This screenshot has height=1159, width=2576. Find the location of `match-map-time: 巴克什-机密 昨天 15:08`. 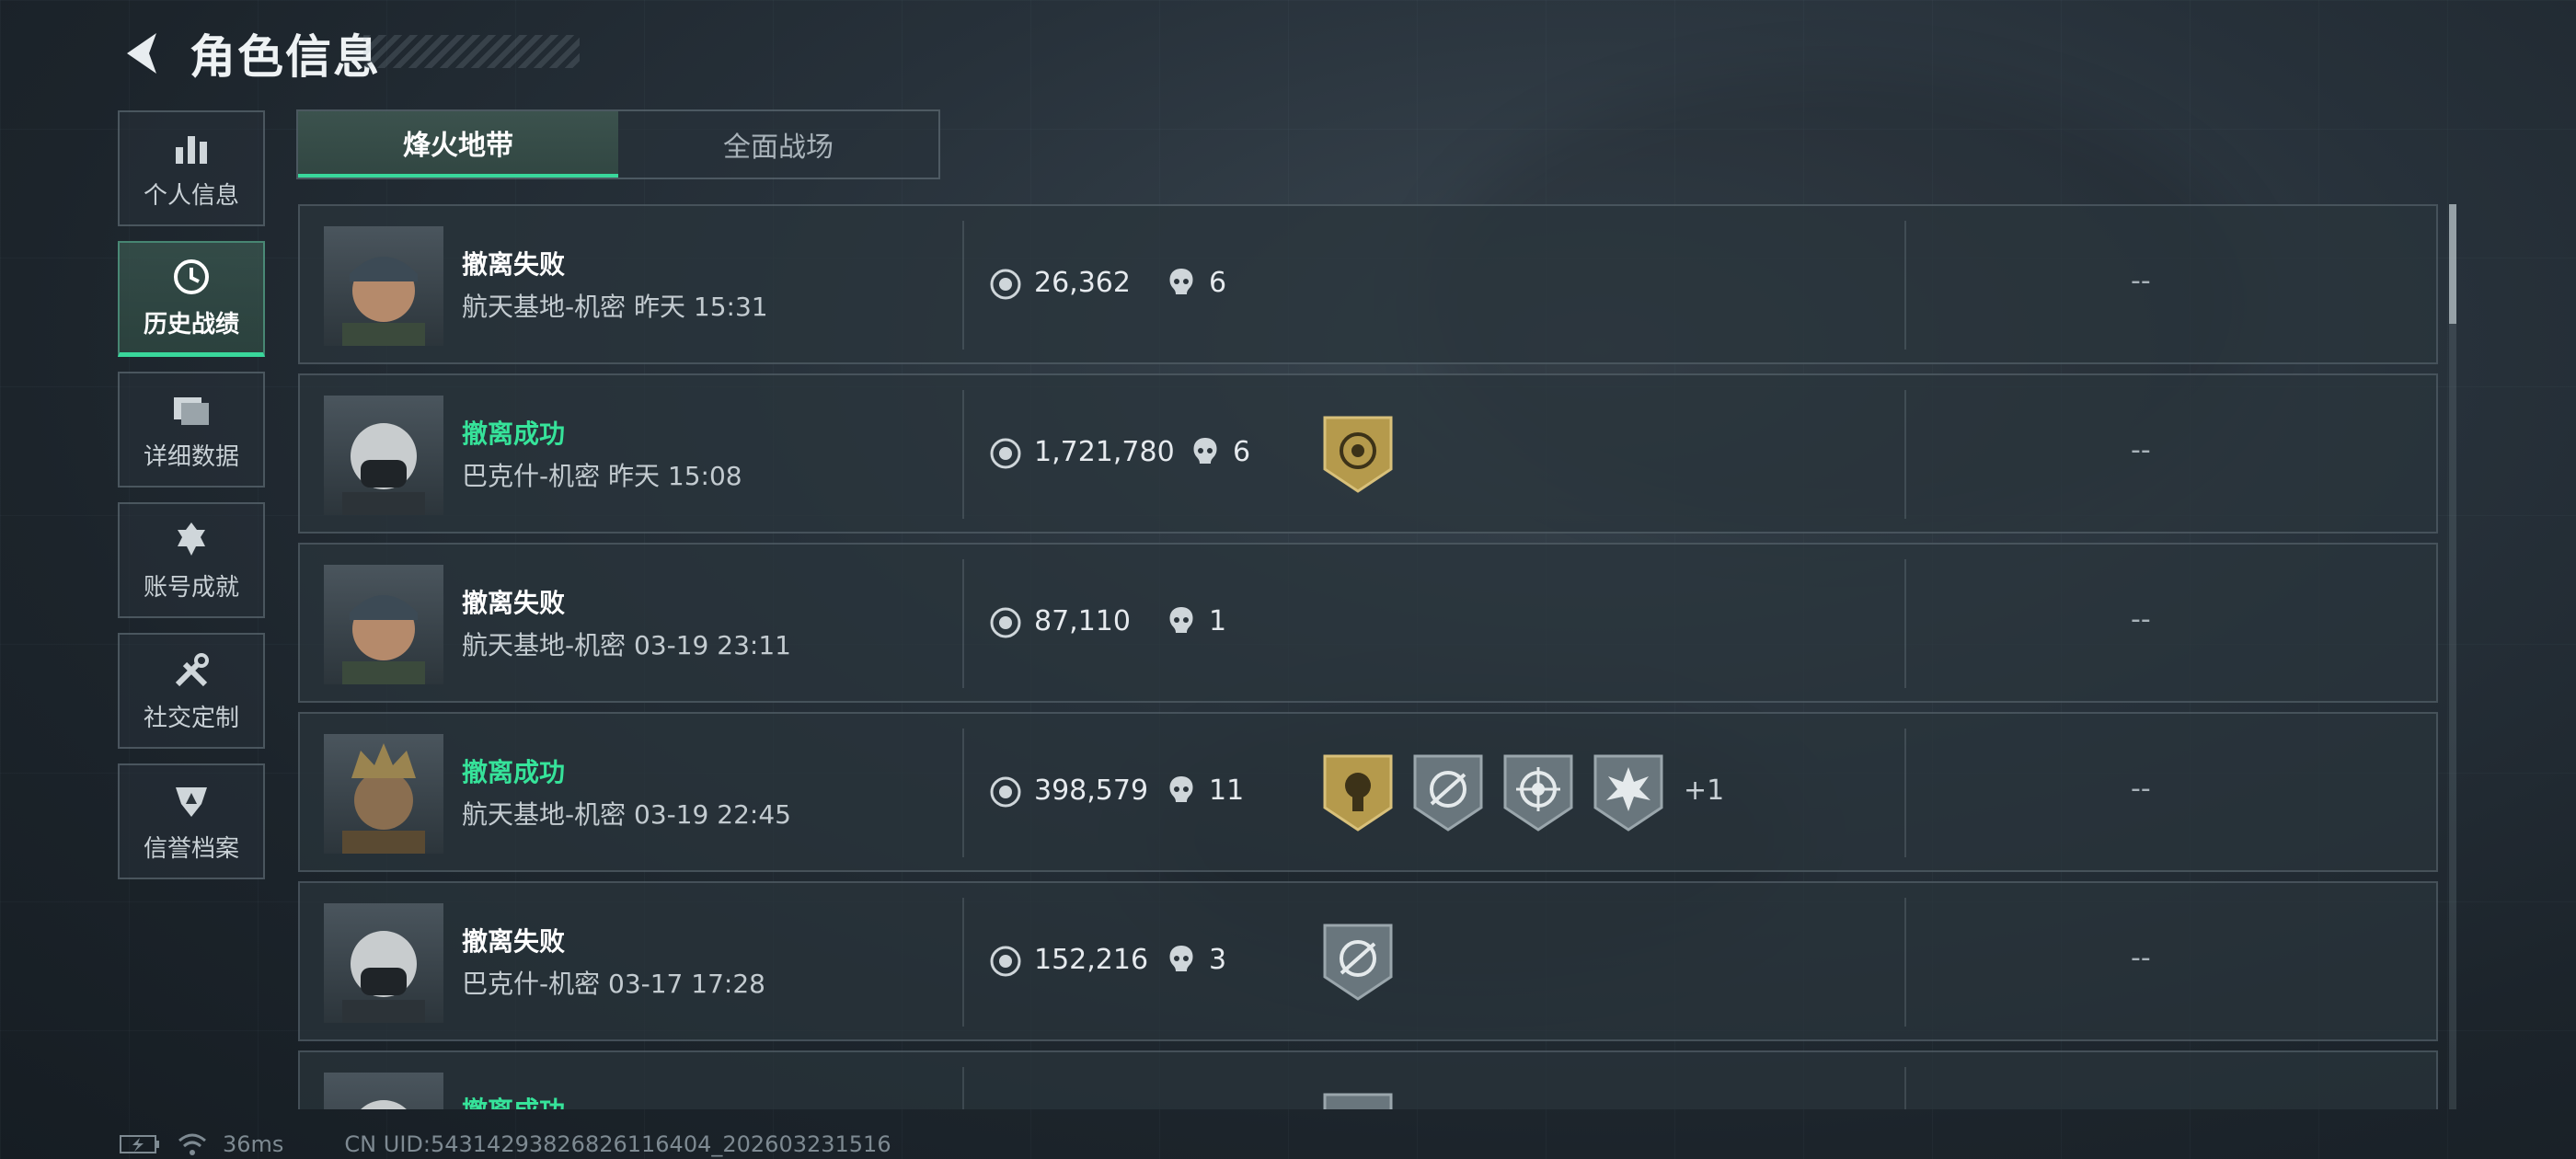

match-map-time: 巴克什-机密 昨天 15:08 is located at coordinates (602, 476).